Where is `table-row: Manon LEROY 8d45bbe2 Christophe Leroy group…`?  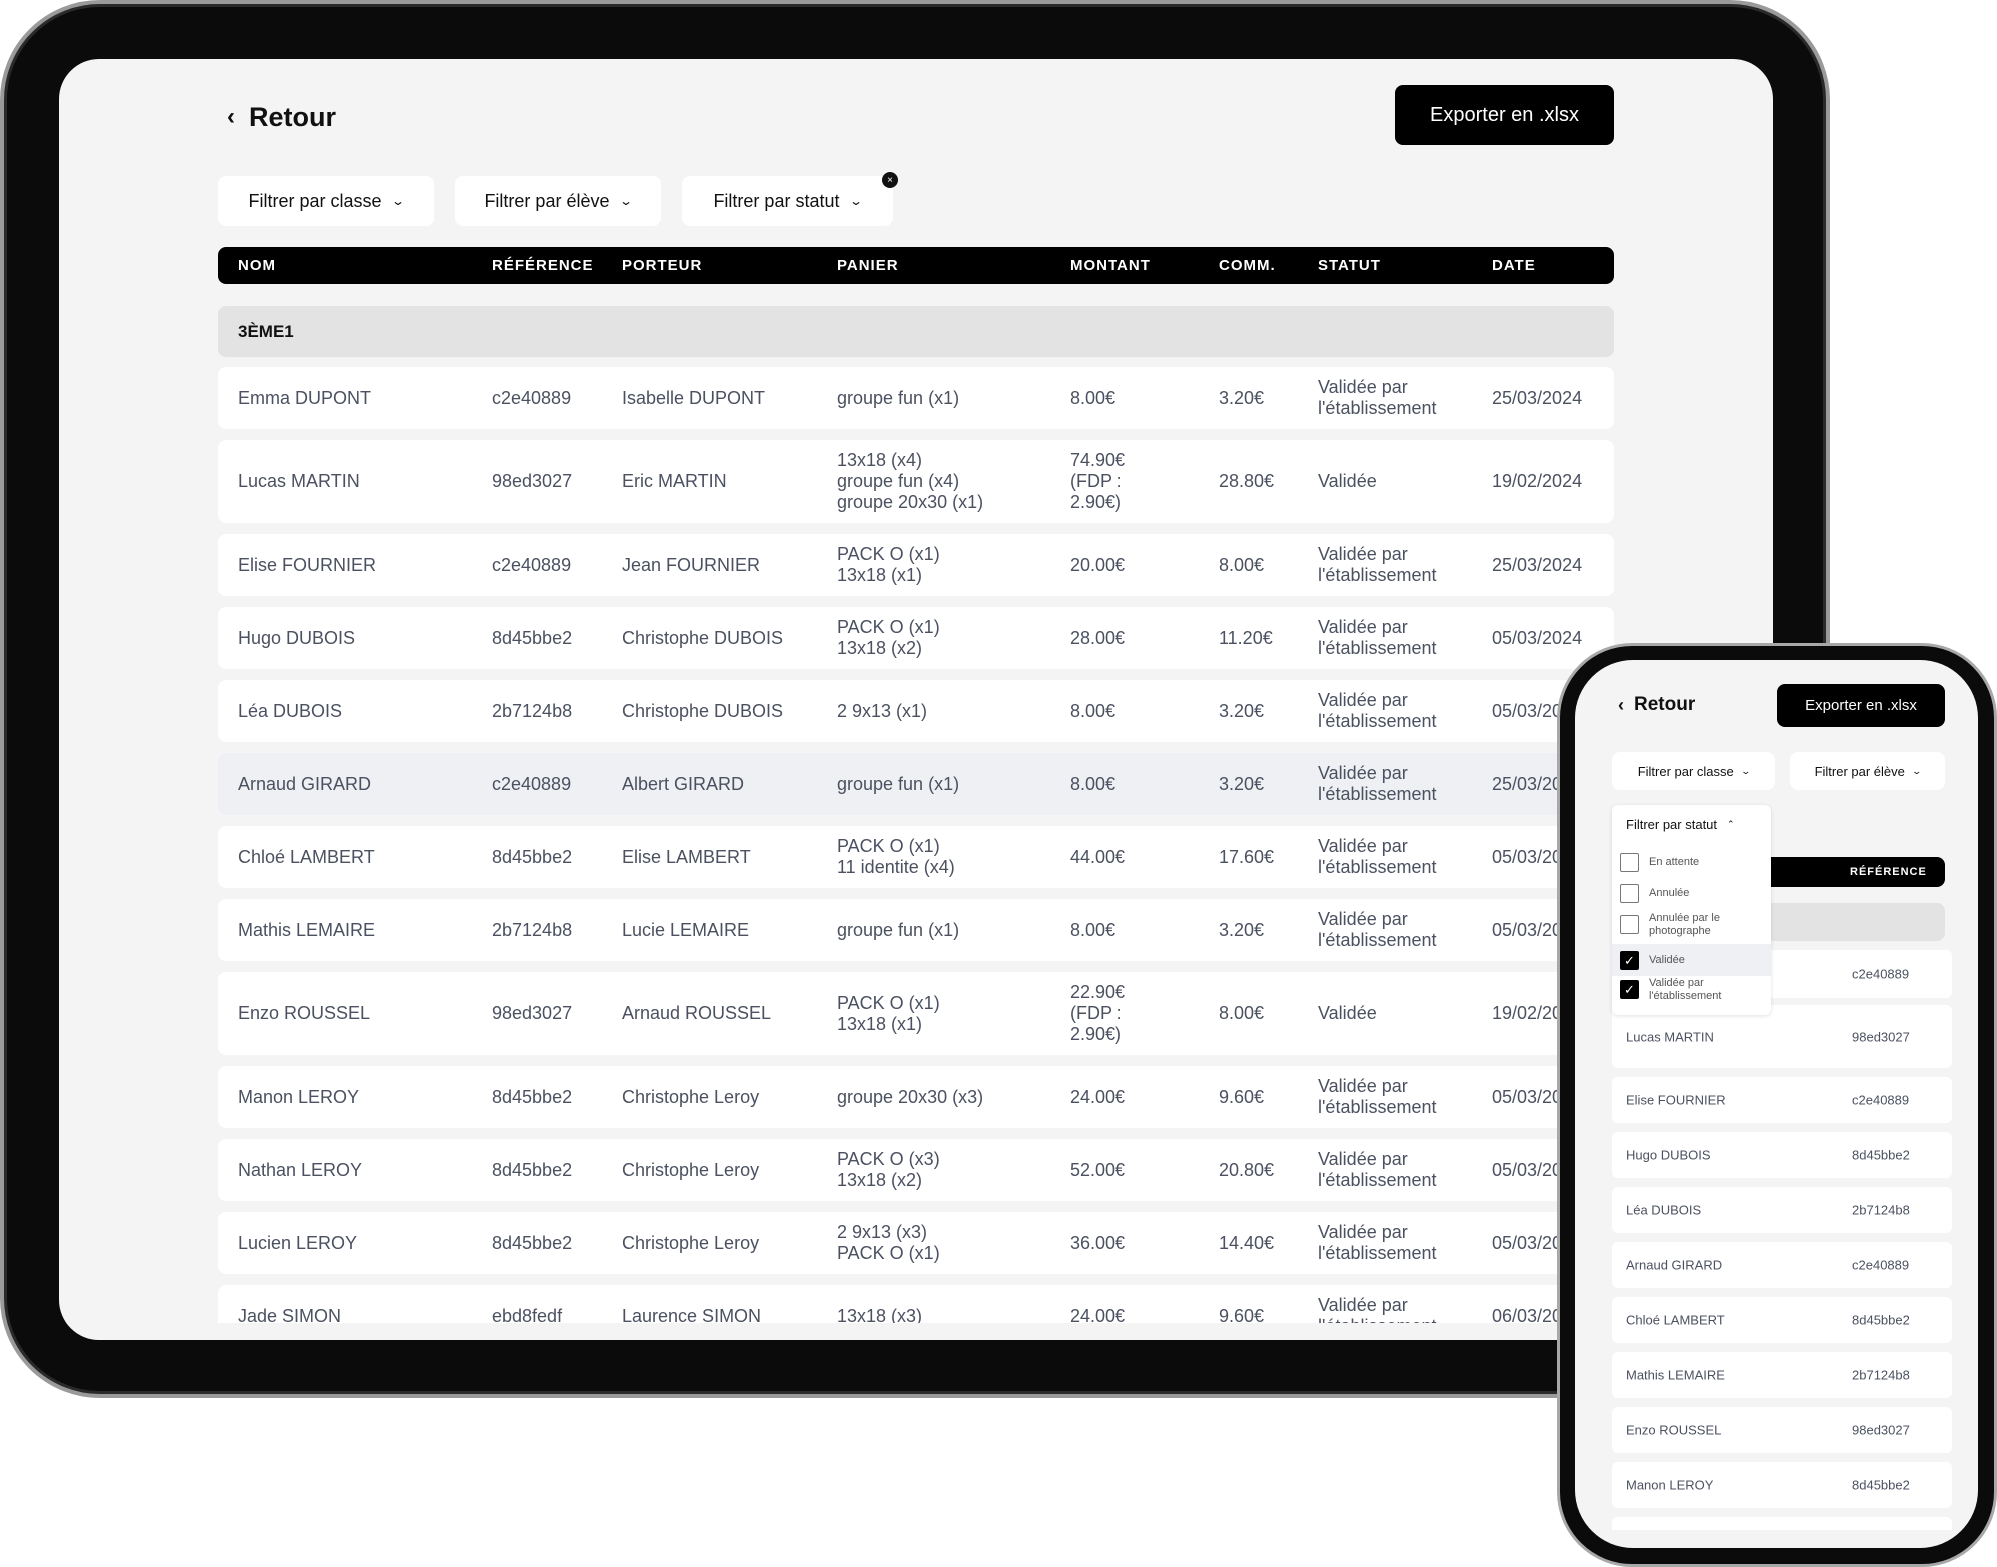 table-row: Manon LEROY 8d45bbe2 Christophe Leroy group… is located at coordinates (916, 1097).